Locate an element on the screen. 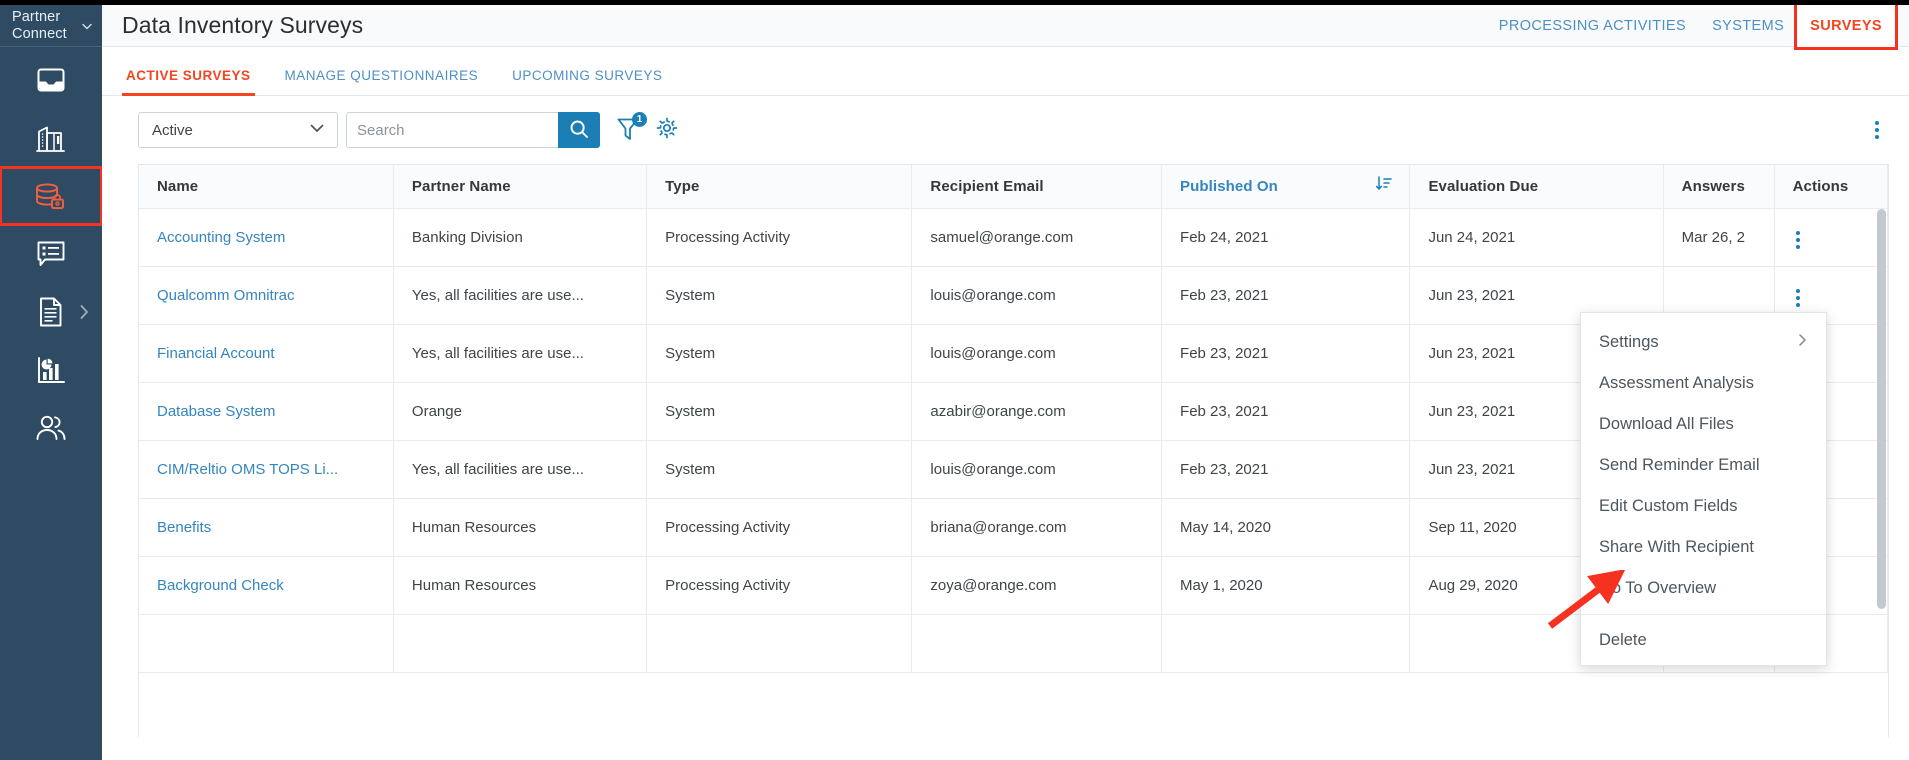 The image size is (1909, 760). top-nav: PROCESSING ACTIVITIES SYSTEMS SURVEYS is located at coordinates (1697, 27).